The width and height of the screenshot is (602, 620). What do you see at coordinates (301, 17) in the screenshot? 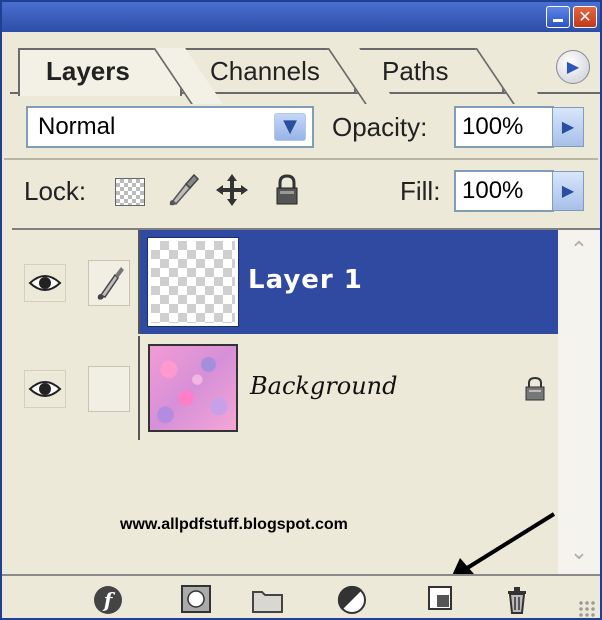
I see `title-bar: ✕` at bounding box center [301, 17].